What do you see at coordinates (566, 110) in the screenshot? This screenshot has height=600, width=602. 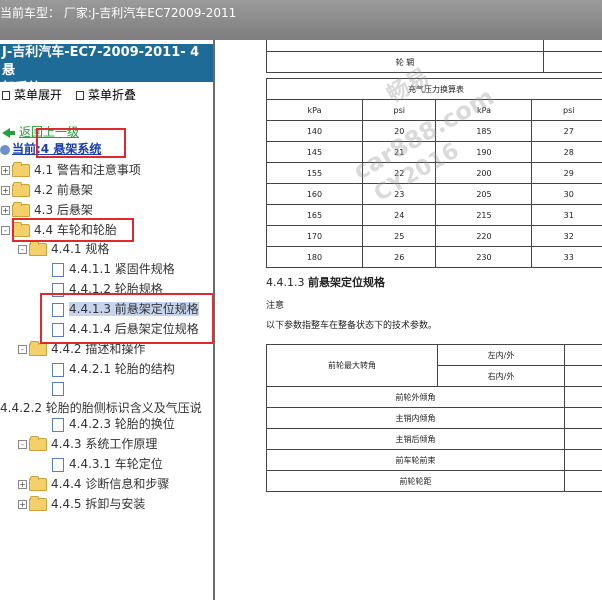 I see `header-psi: psi` at bounding box center [566, 110].